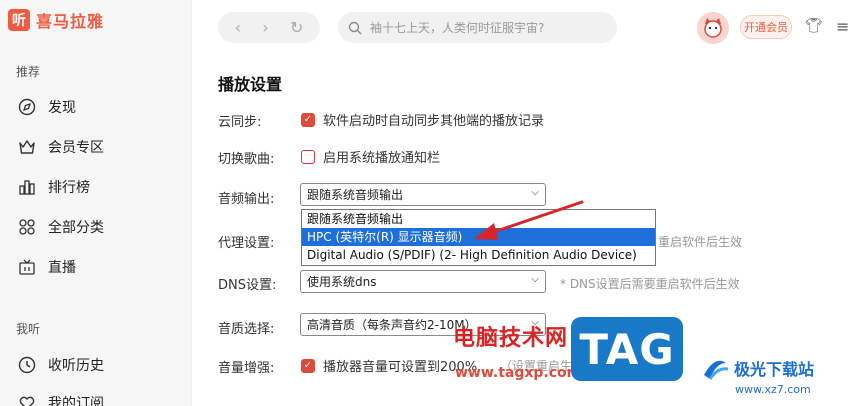 The image size is (852, 406). What do you see at coordinates (47, 107) in the screenshot?
I see `sidebar-item-discover: 发现` at bounding box center [47, 107].